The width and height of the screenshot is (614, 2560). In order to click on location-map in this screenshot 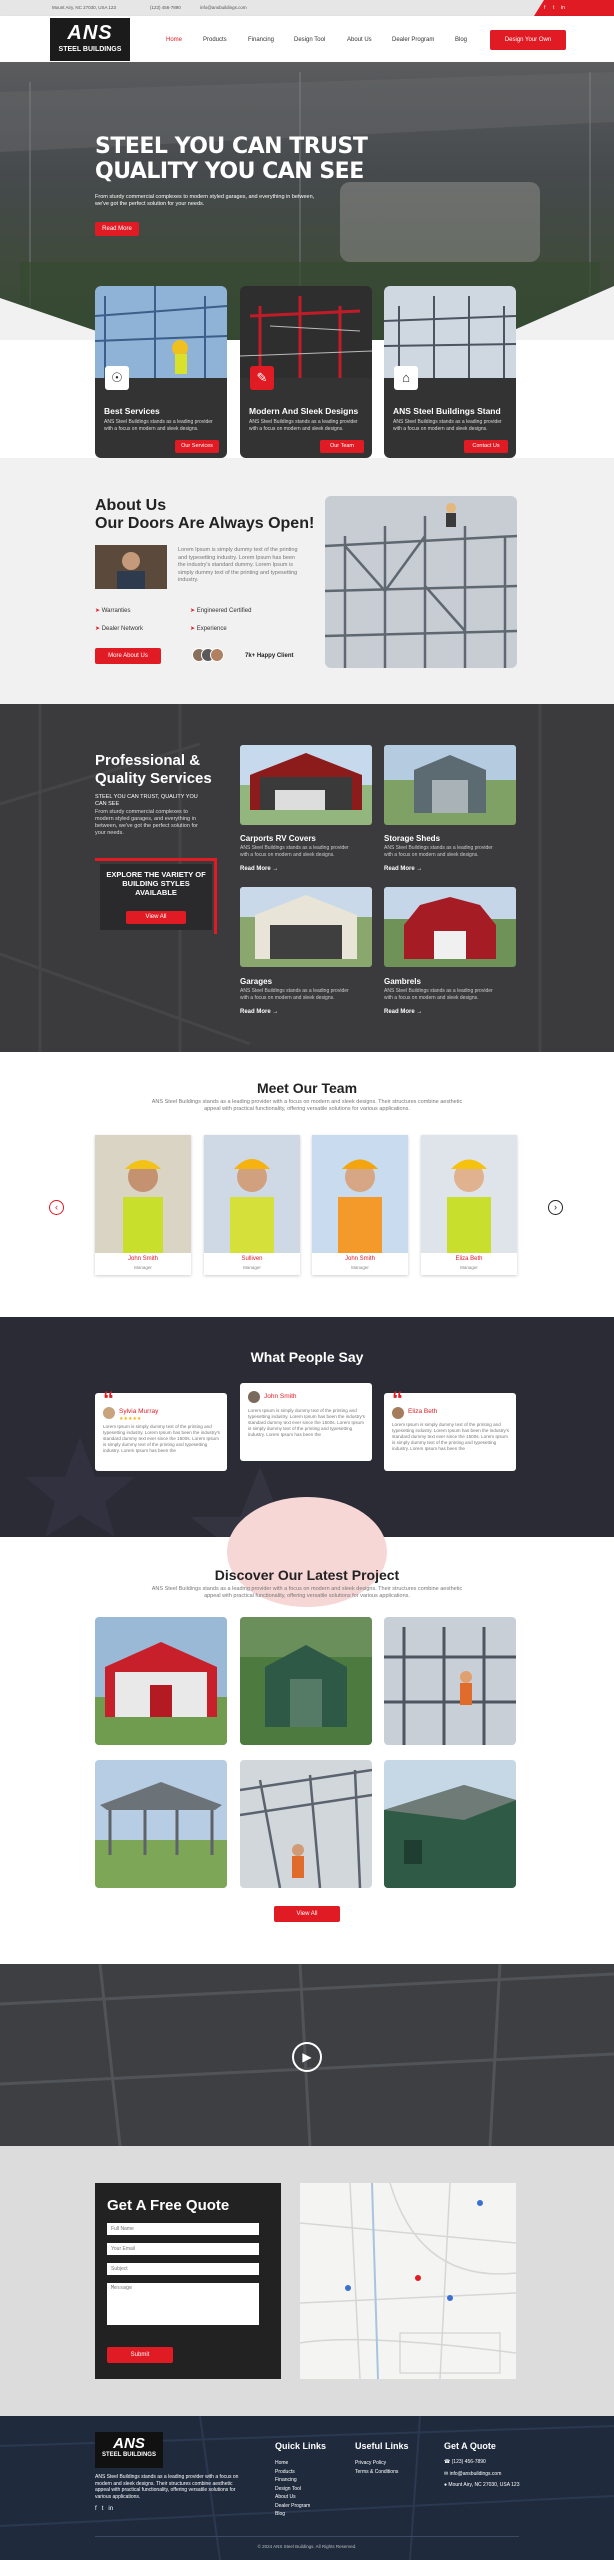, I will do `click(408, 2281)`.